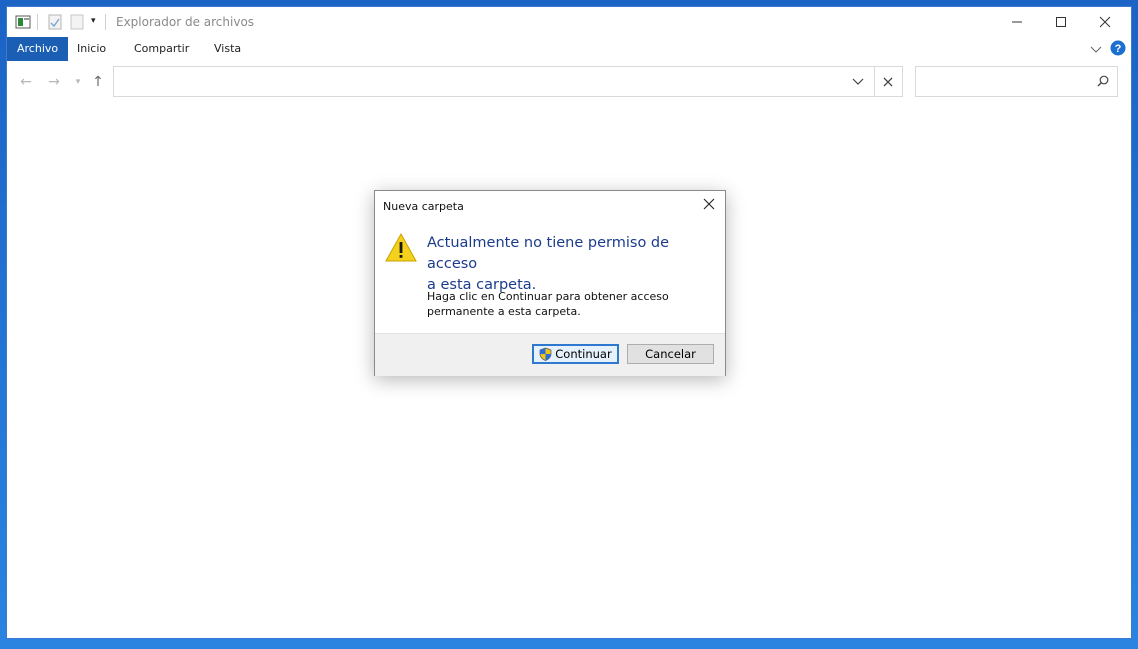  I want to click on explorer-app-icon, so click(23, 22).